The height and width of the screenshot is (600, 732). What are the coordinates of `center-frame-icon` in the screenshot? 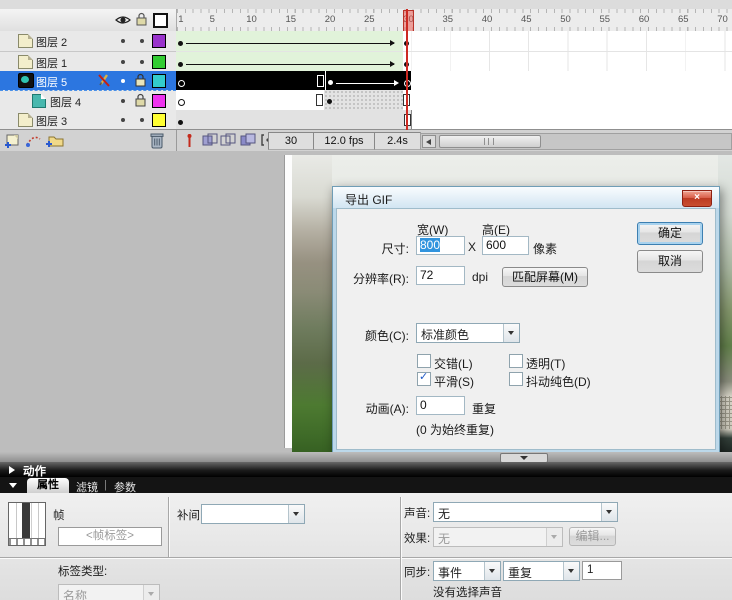 It's located at (189, 140).